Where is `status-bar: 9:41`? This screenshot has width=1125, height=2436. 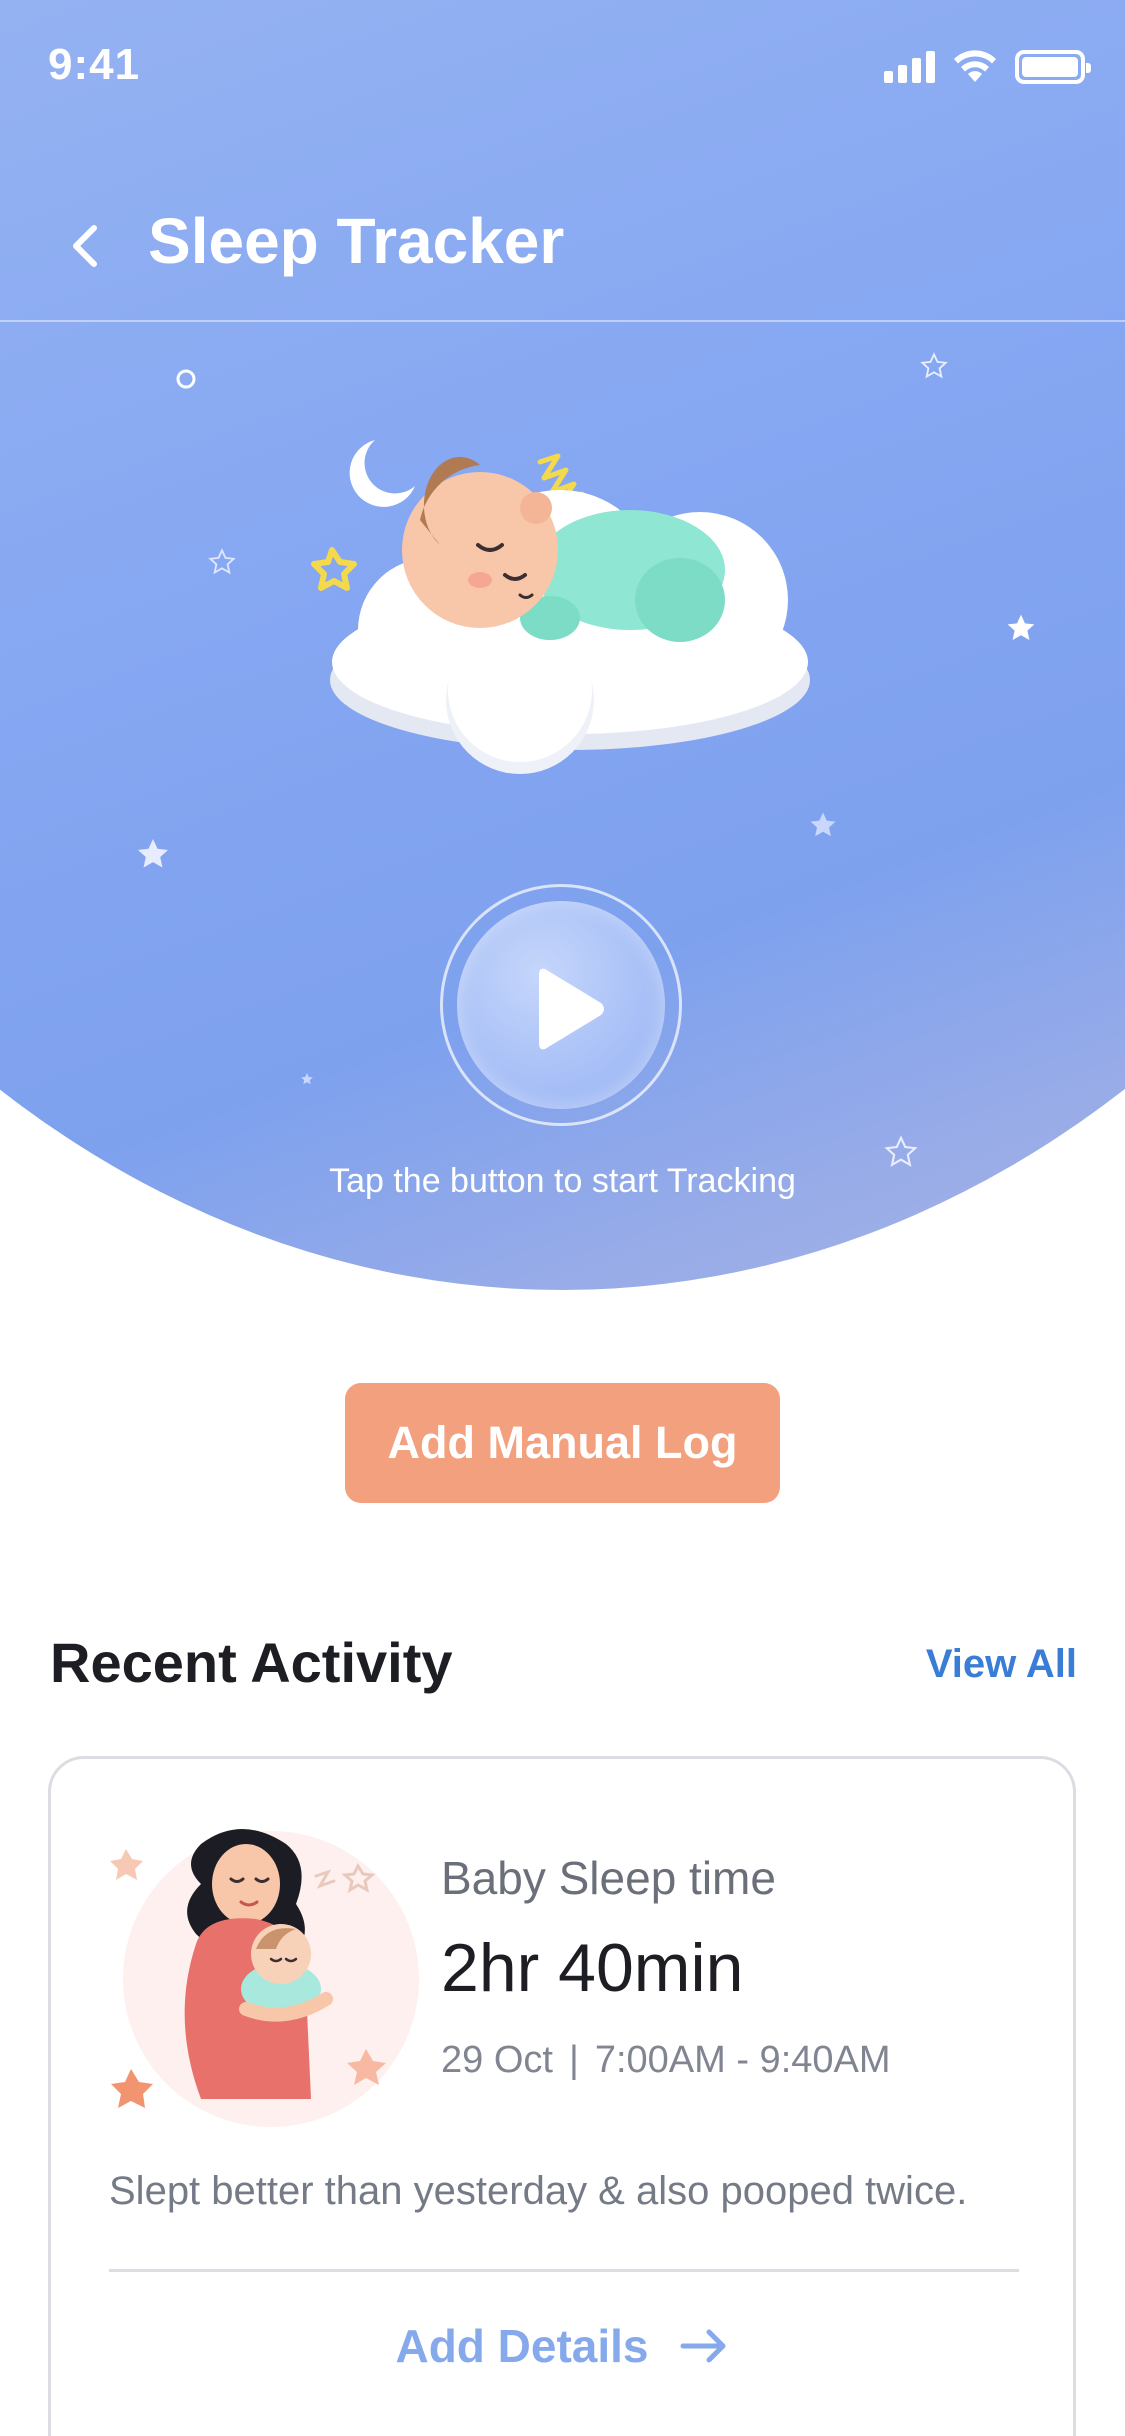 status-bar: 9:41 is located at coordinates (562, 65).